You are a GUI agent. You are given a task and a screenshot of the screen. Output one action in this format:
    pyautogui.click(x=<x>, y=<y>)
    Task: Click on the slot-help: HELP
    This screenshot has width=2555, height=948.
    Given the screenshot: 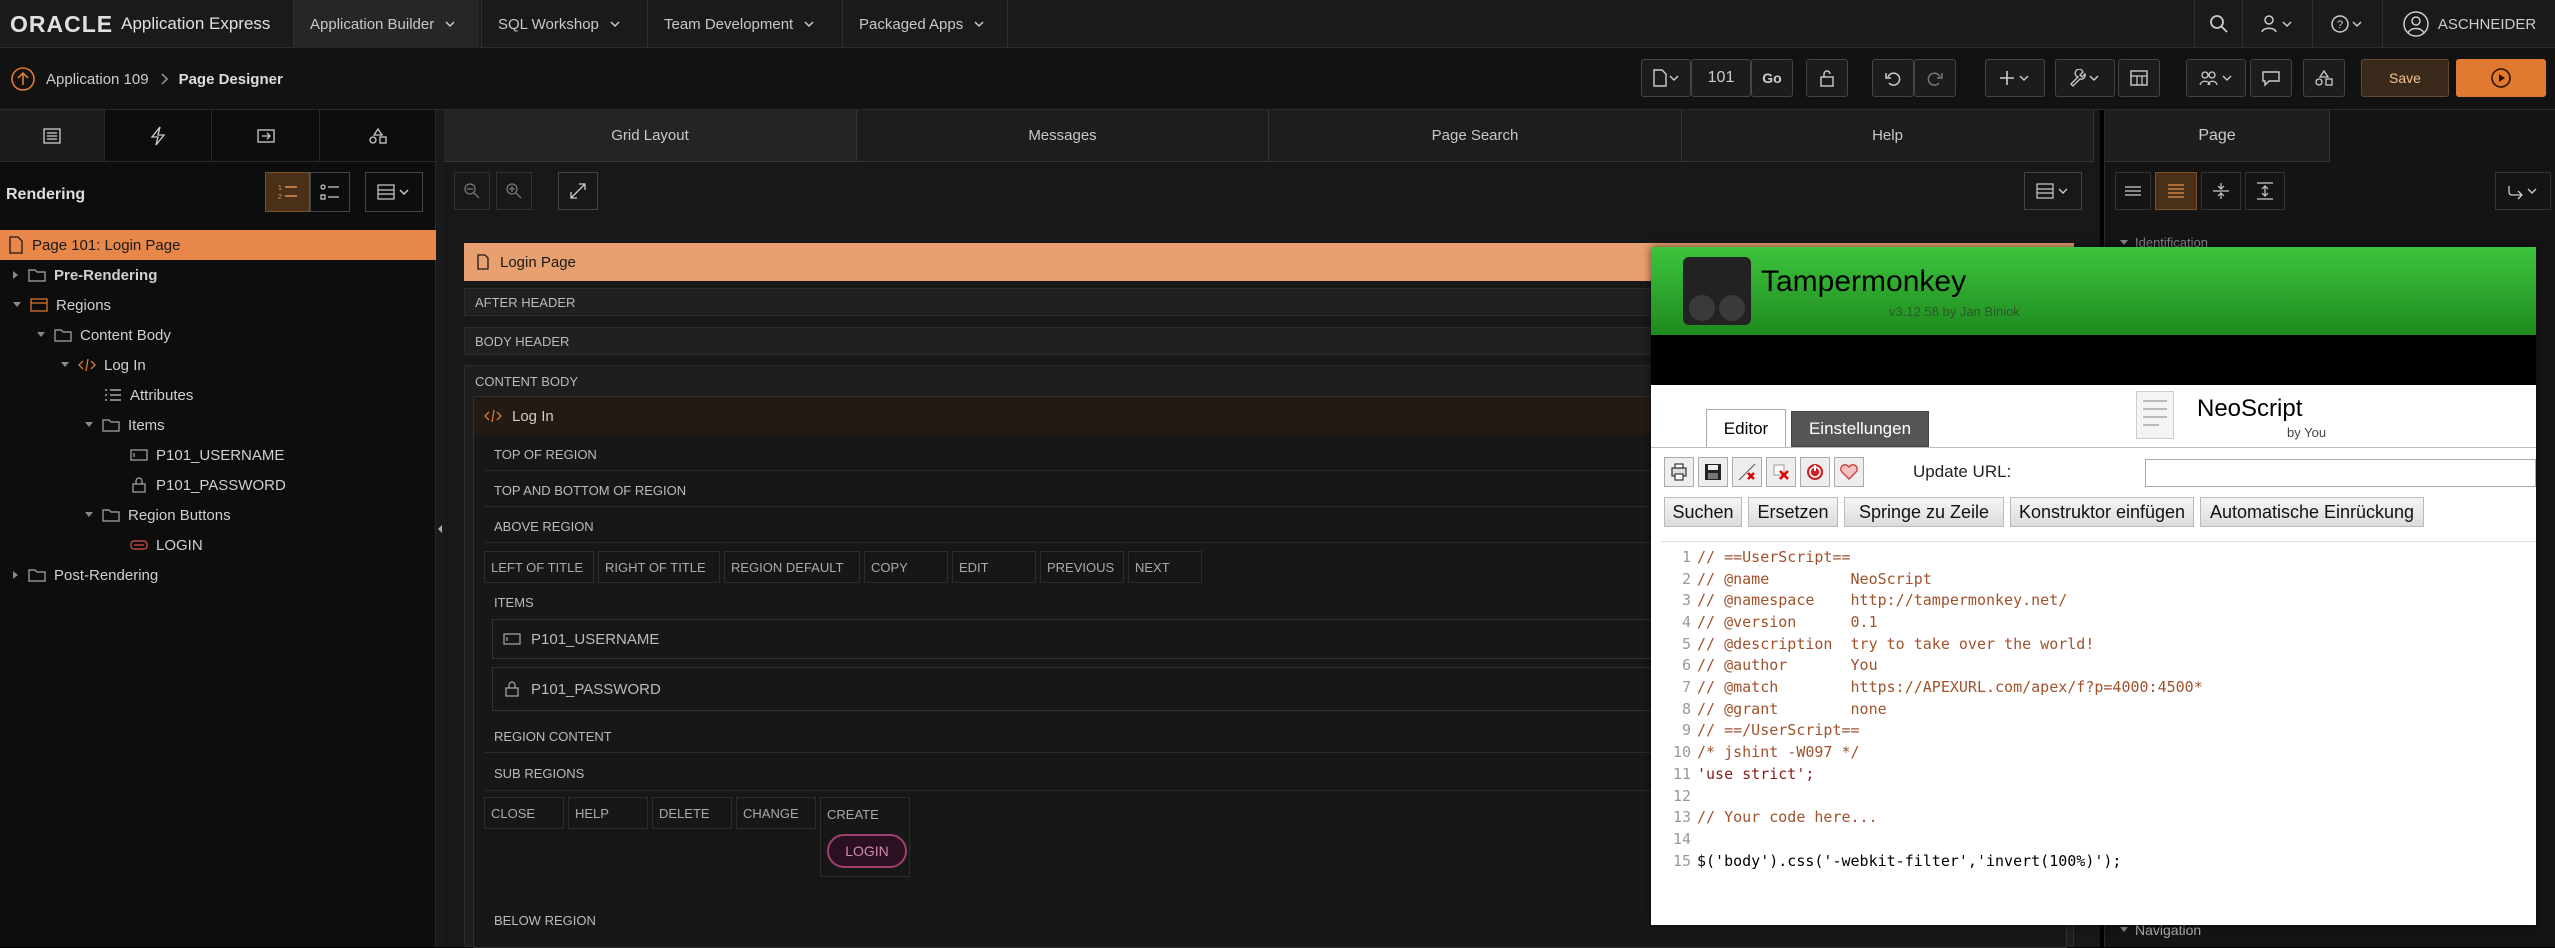 What is the action you would take?
    pyautogui.click(x=608, y=813)
    